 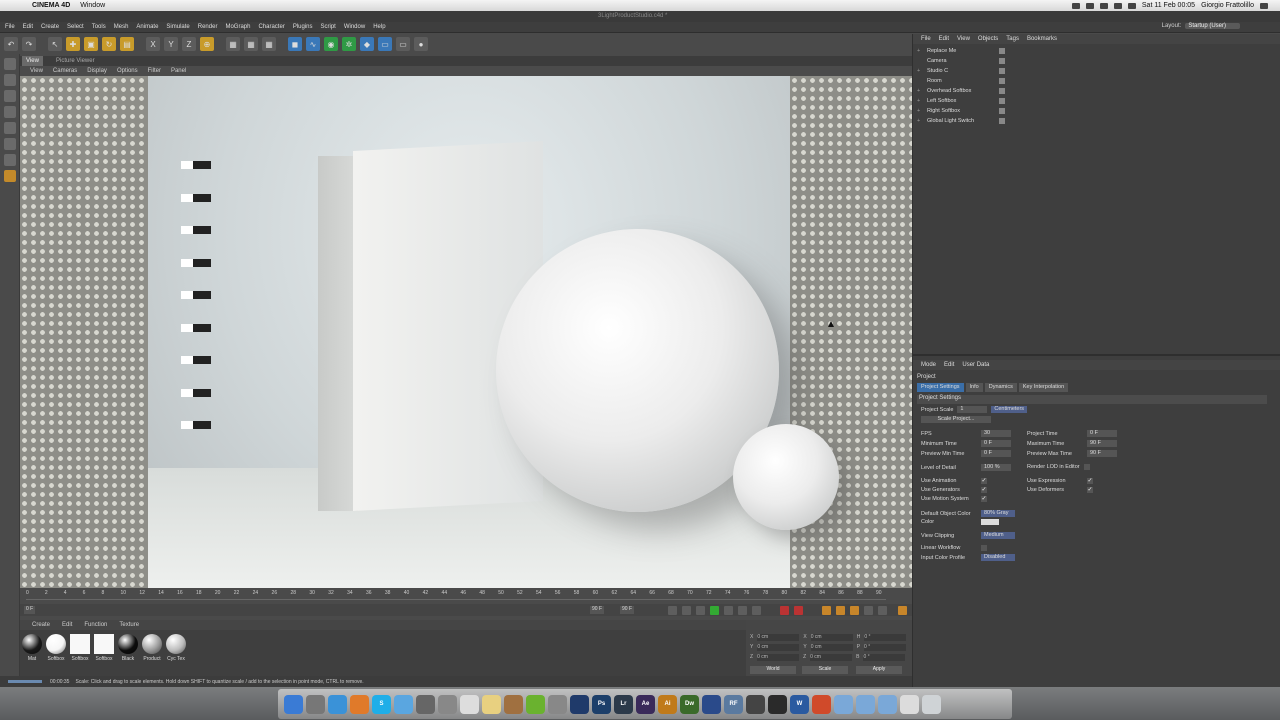 I want to click on mat-menu-create: Create, so click(x=41, y=625).